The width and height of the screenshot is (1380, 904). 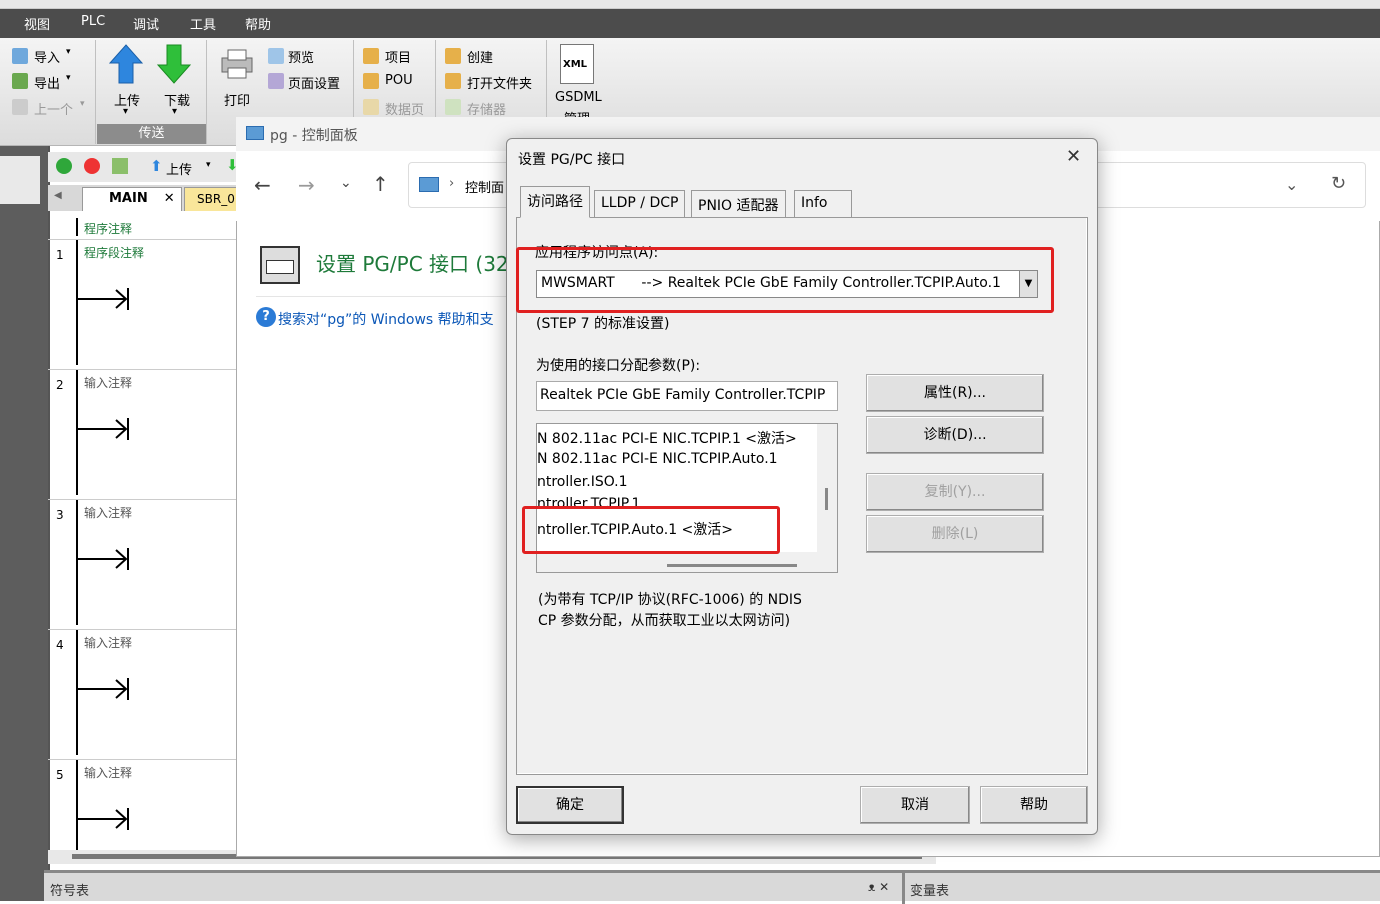 What do you see at coordinates (1338, 183) in the screenshot?
I see `refresh-icon: ↻` at bounding box center [1338, 183].